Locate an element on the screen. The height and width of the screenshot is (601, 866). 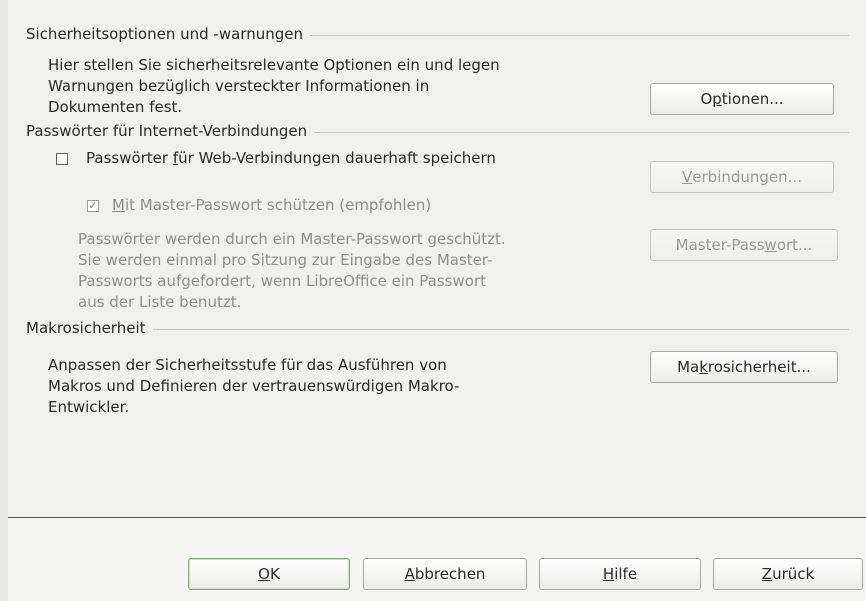
info-line: aus der Liste benutzt. is located at coordinates (160, 302).